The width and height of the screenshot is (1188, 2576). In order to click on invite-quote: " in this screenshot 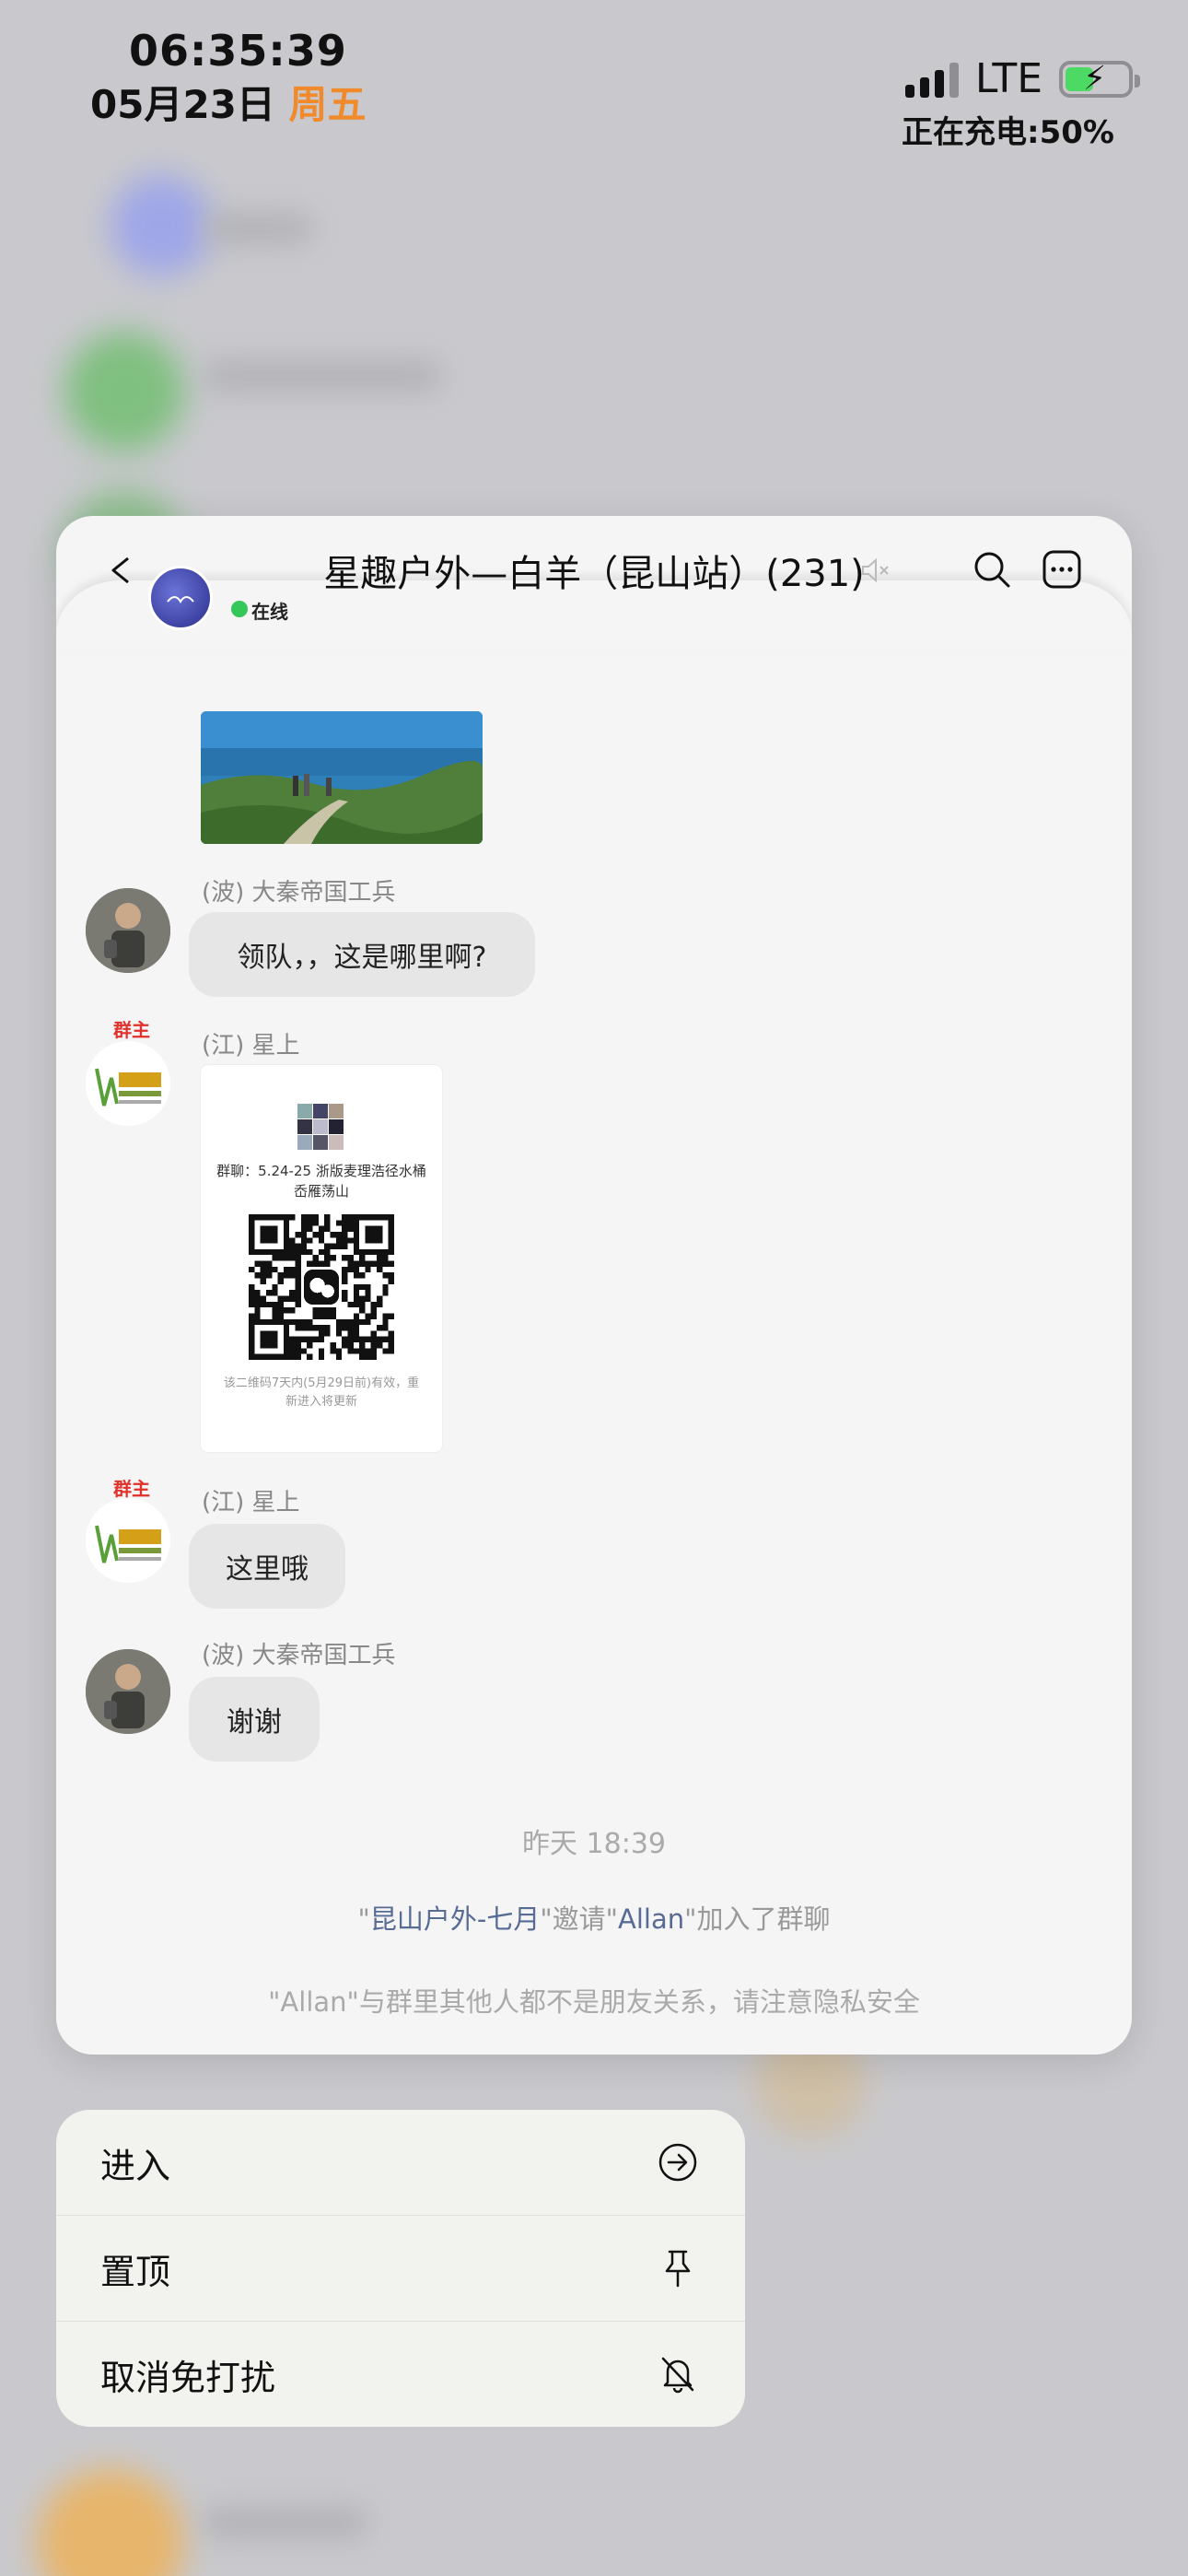, I will do `click(363, 1919)`.